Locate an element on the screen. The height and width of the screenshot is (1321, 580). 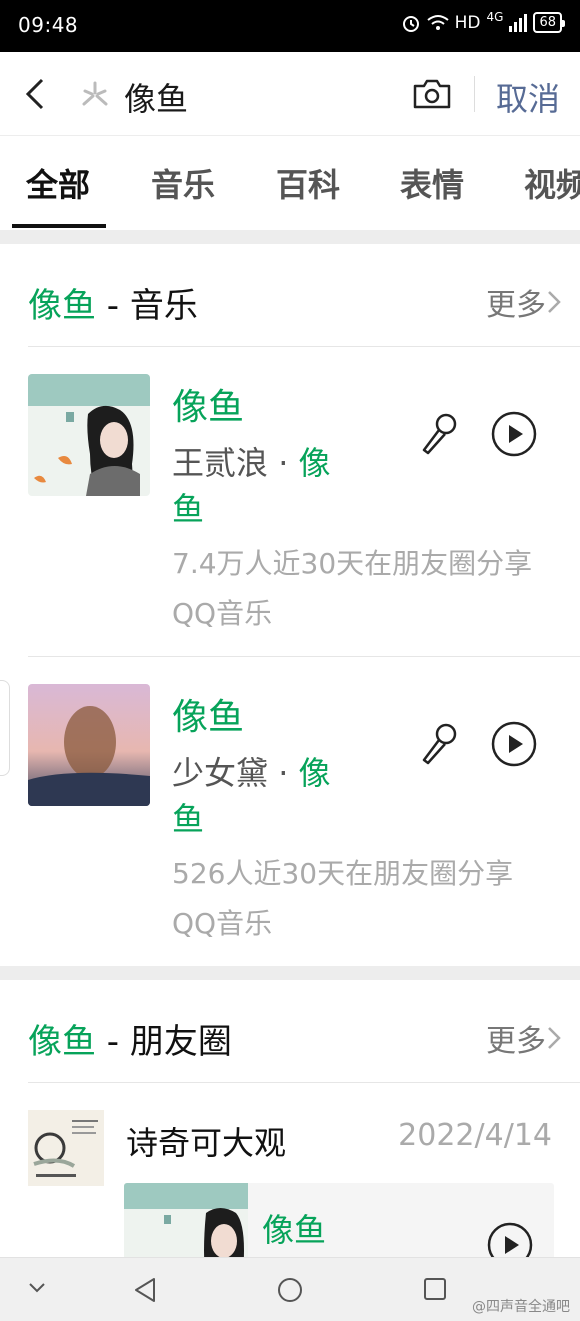
share-stat: 7.4万人近30天在朋友圈分享 is located at coordinates (352, 563).